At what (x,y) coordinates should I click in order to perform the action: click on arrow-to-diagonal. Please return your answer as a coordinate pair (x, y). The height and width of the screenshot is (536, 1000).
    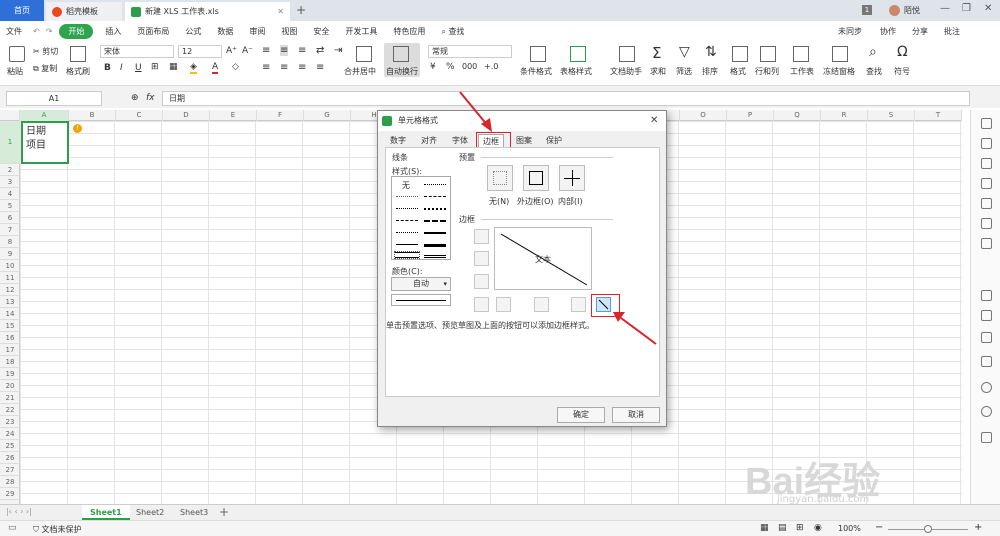
    Looking at the image, I should click on (638, 331).